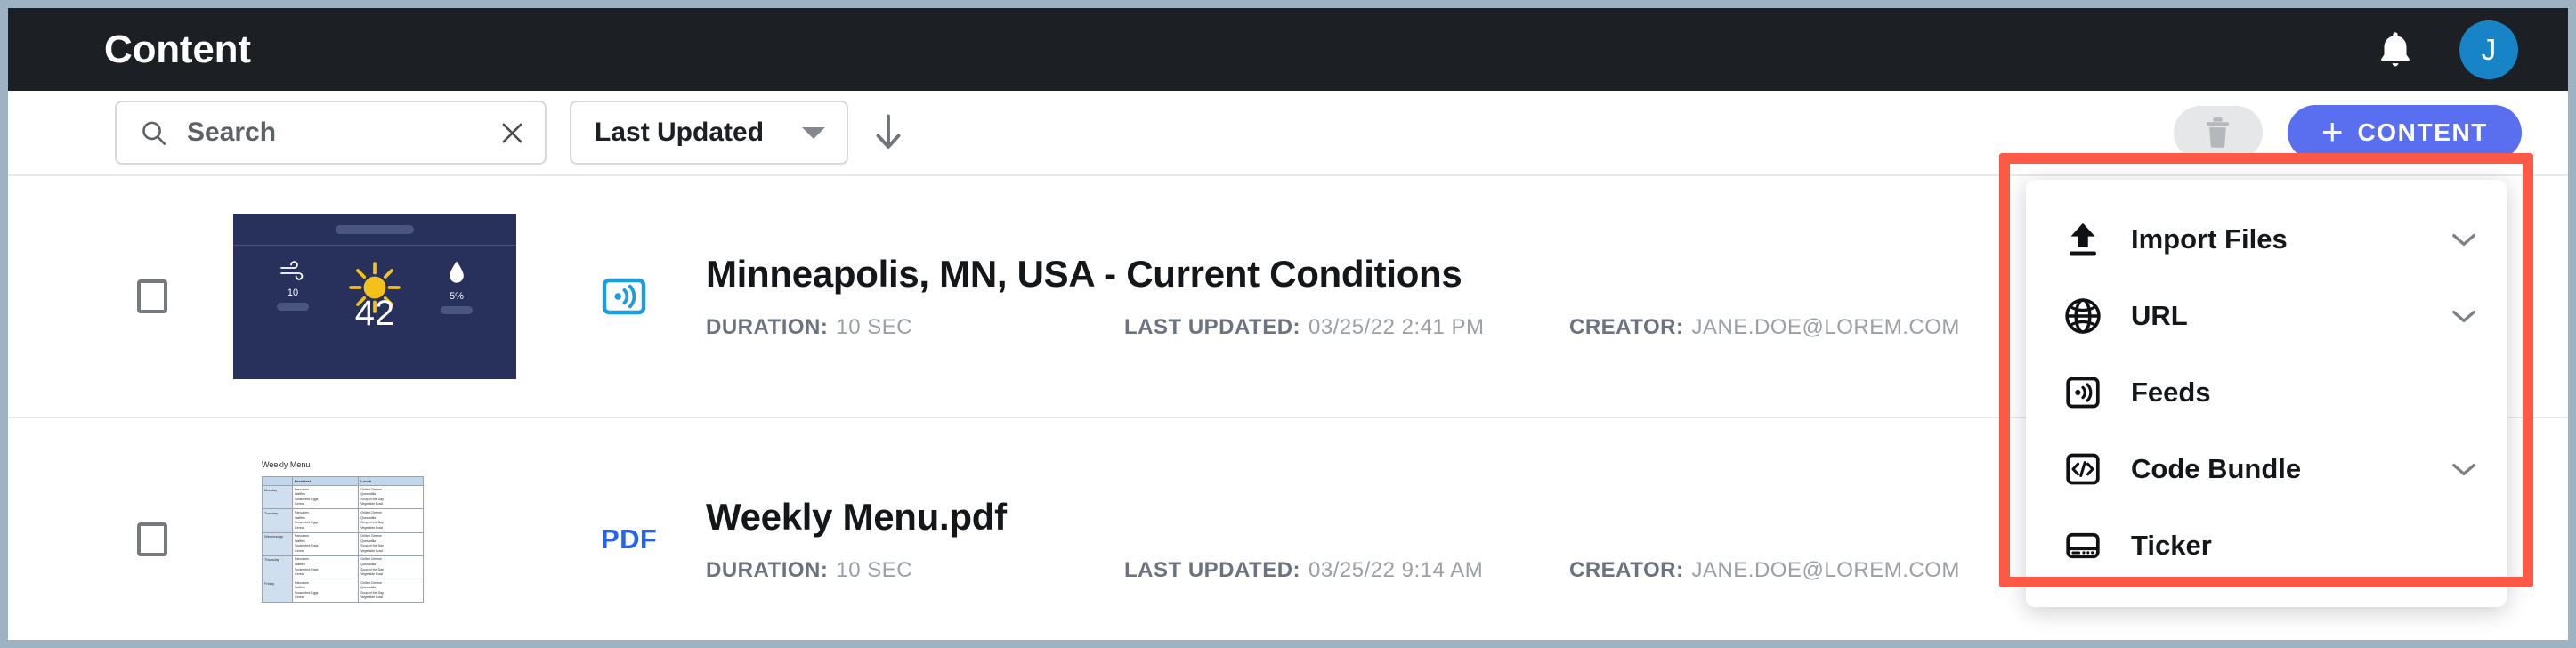  I want to click on wind-icon, so click(292, 270).